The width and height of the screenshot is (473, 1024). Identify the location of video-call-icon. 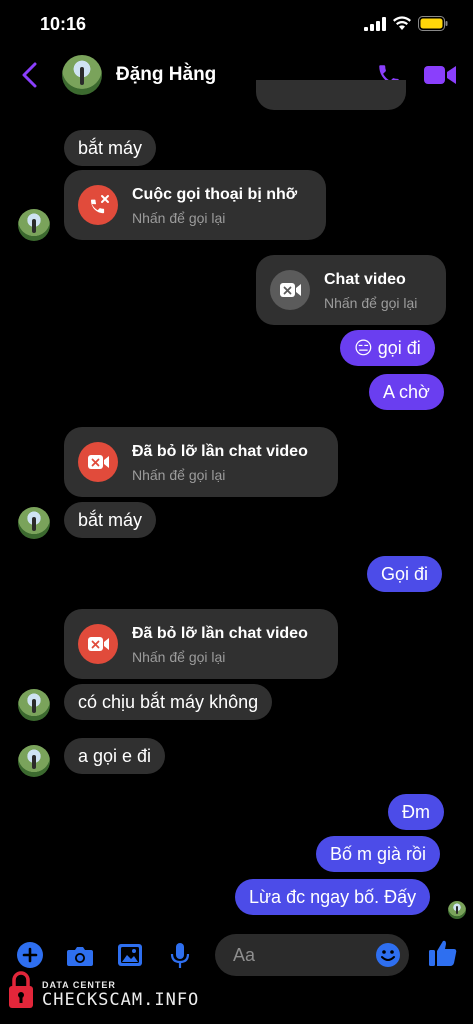
(440, 75).